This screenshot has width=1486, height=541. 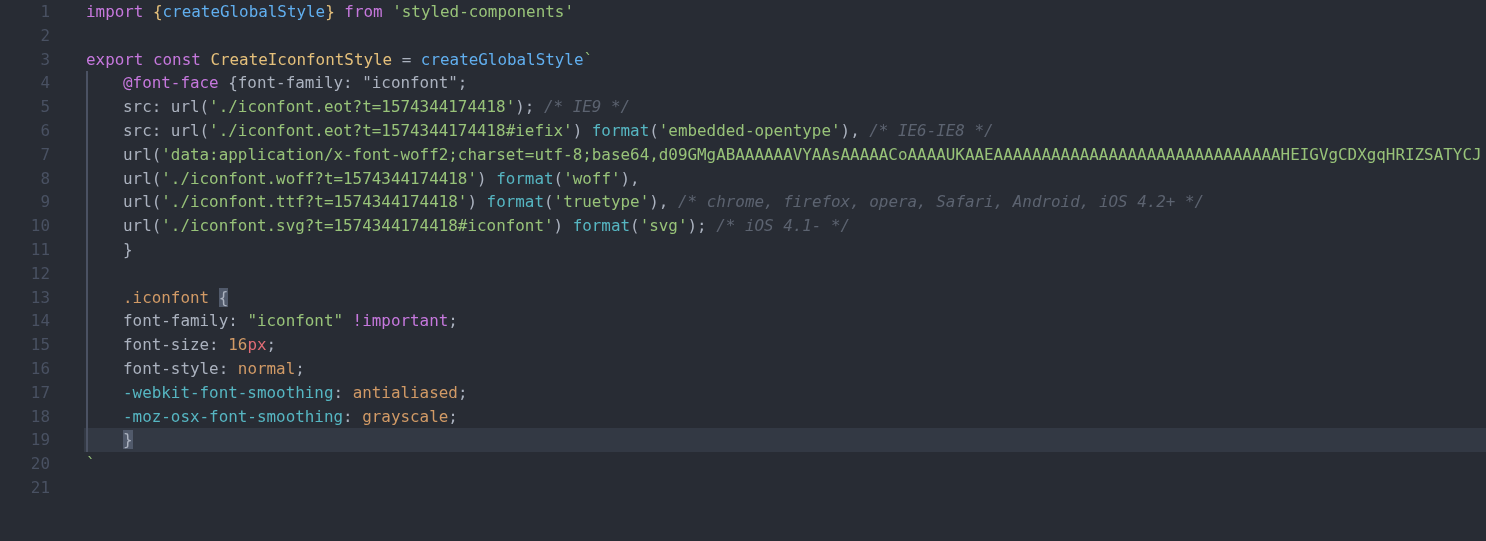 What do you see at coordinates (290, 416) in the screenshot?
I see `code-line: -moz-osx-font-smoothing: grayscale;` at bounding box center [290, 416].